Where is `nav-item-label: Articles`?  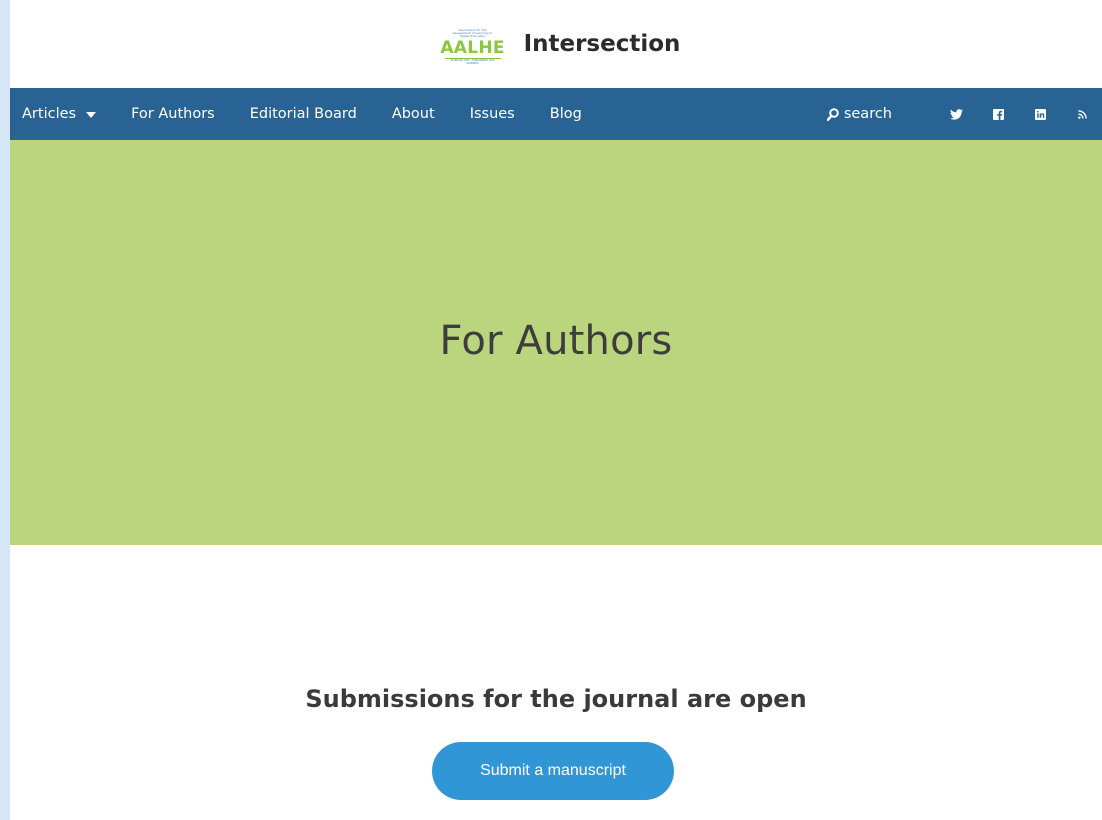 nav-item-label: Articles is located at coordinates (49, 114).